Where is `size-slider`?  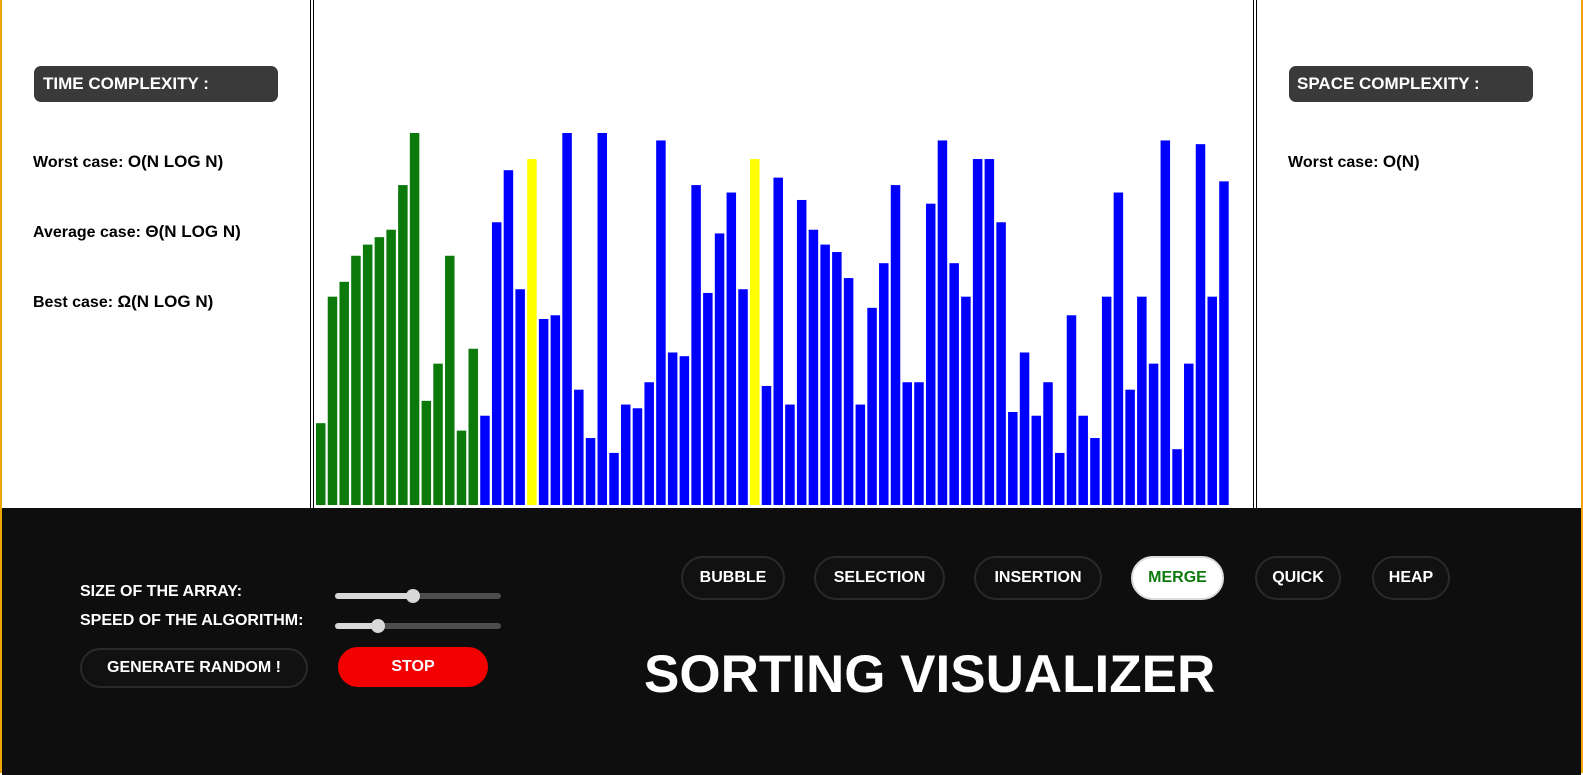 size-slider is located at coordinates (418, 596).